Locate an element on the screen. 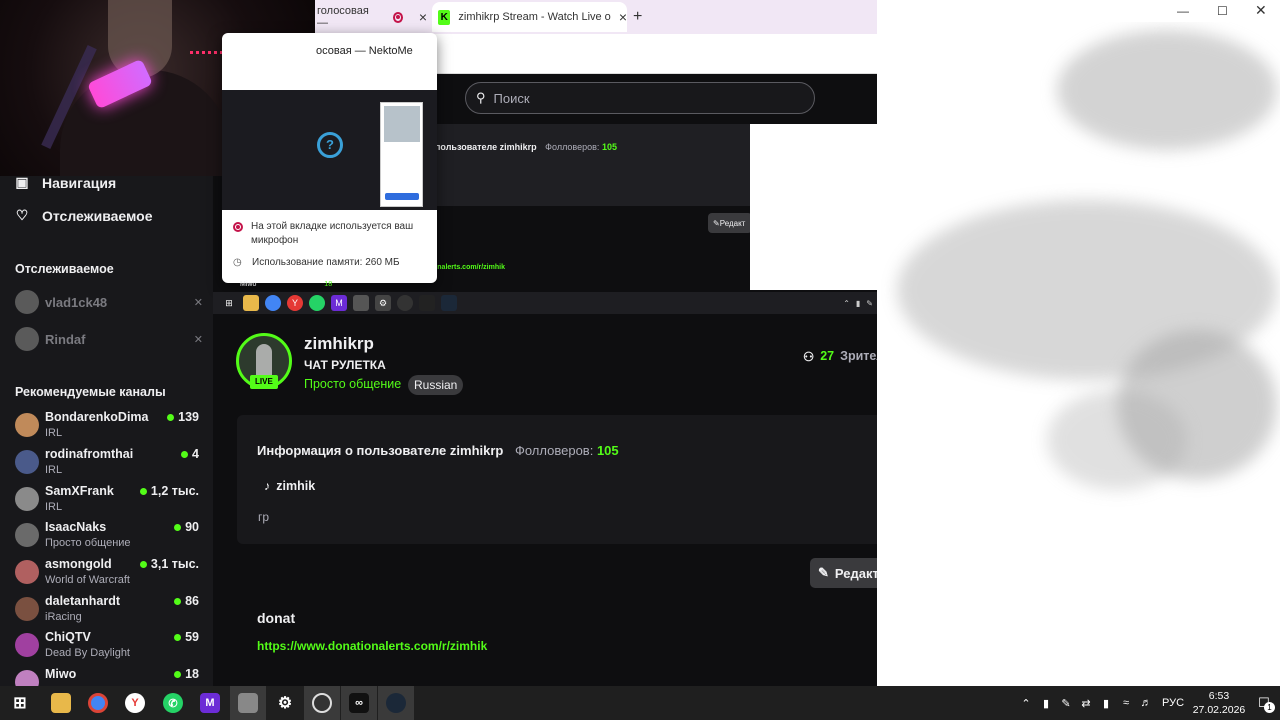  notification-count: 1 is located at coordinates (1269, 707).